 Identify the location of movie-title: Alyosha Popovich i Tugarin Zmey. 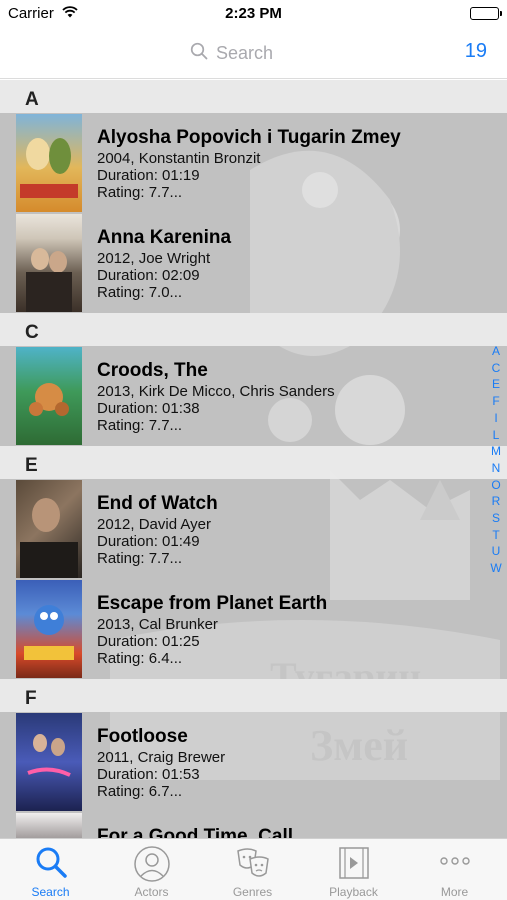
(249, 137).